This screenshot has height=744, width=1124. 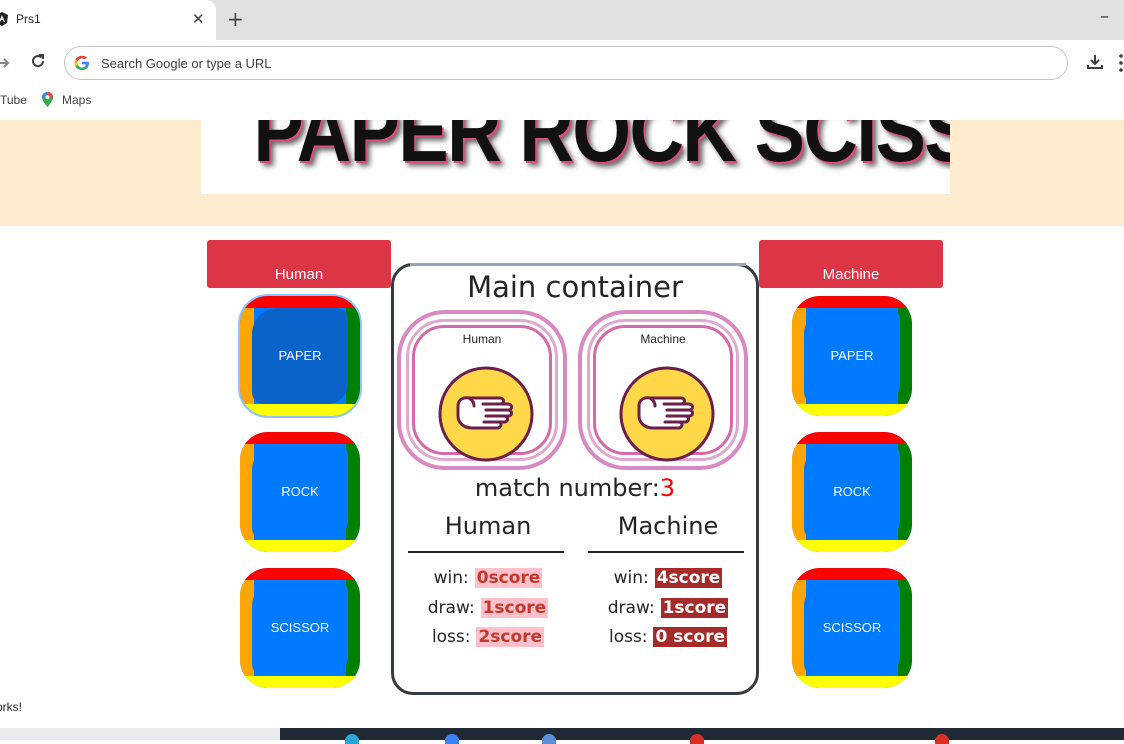 What do you see at coordinates (663, 339) in the screenshot?
I see `machine-card-caption: Machine` at bounding box center [663, 339].